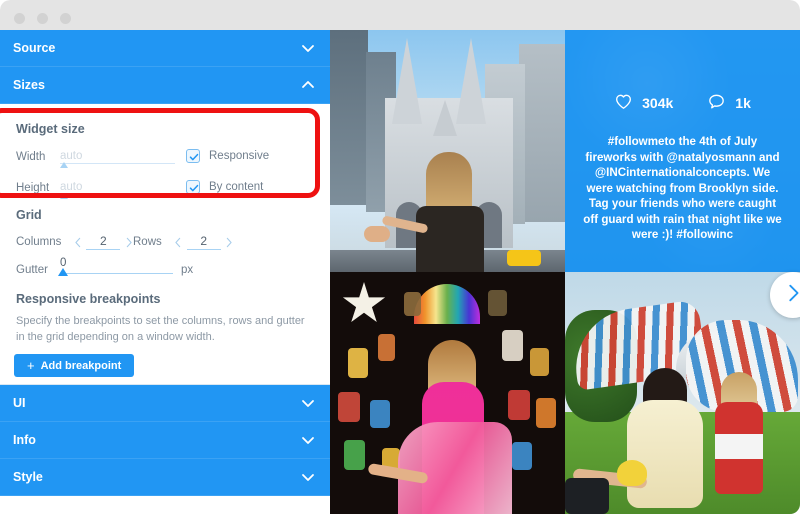  Describe the element at coordinates (31, 365) in the screenshot. I see `plus-icon: +` at that location.